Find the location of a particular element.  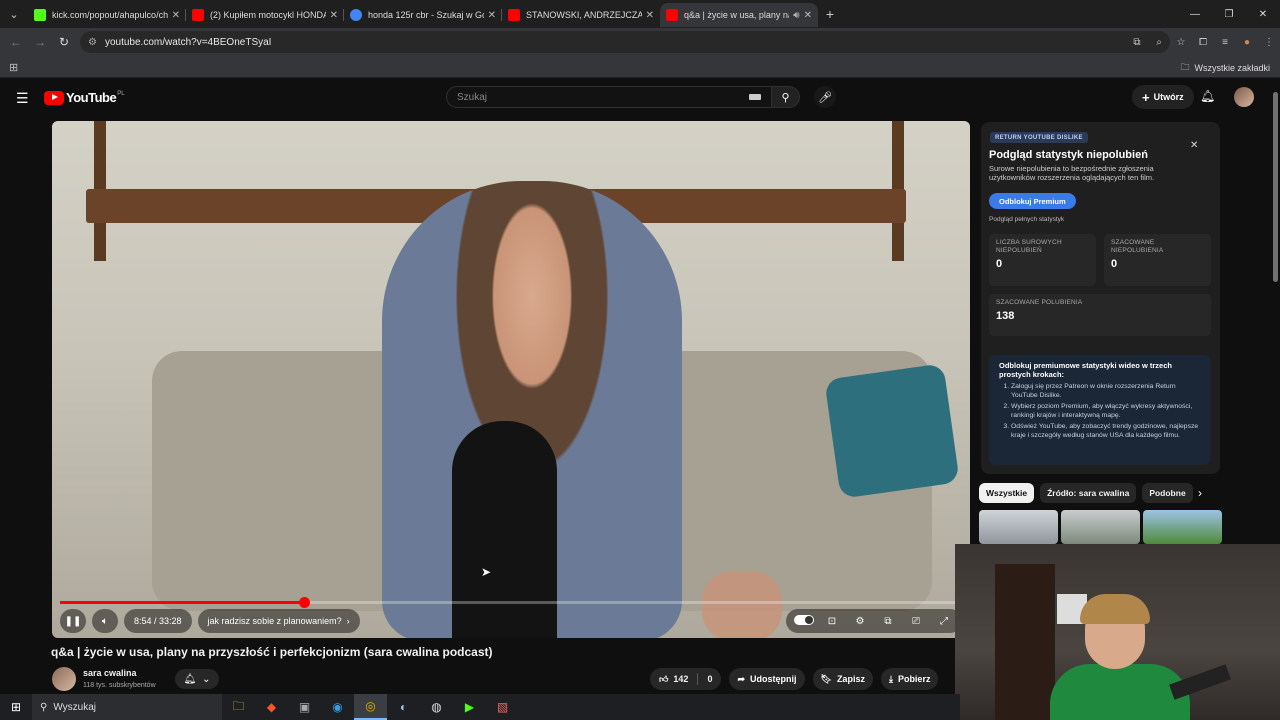

steam-icon: ◐ is located at coordinates (403, 707).